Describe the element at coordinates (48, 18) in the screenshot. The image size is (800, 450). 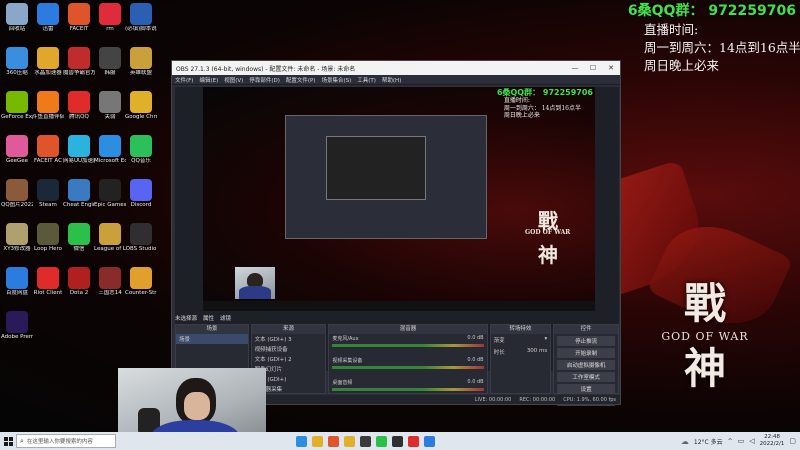
I see `desktop-icon: 迅雷` at that location.